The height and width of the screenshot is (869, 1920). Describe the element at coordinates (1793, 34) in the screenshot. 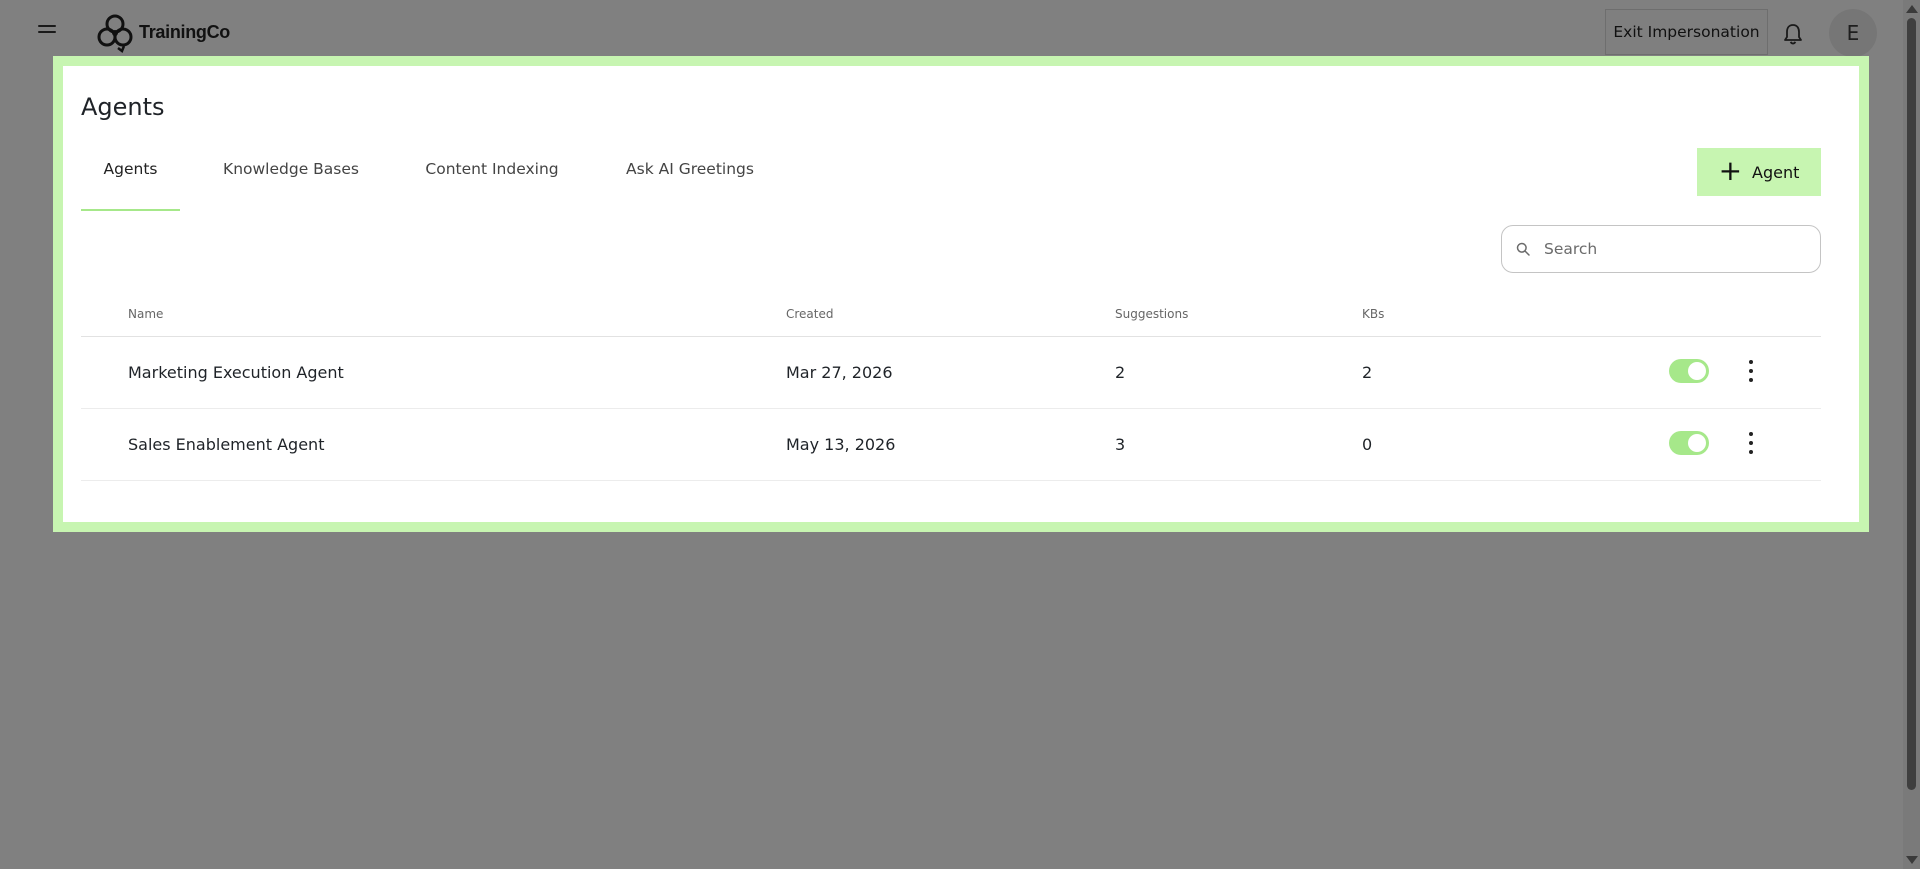

I see `bell-icon` at that location.